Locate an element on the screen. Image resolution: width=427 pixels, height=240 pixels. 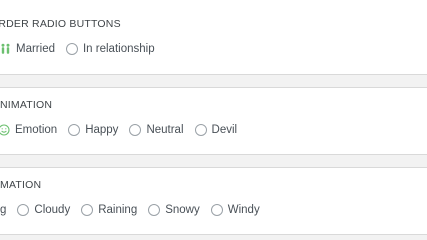
radio-label: In relationship is located at coordinates (118, 49).